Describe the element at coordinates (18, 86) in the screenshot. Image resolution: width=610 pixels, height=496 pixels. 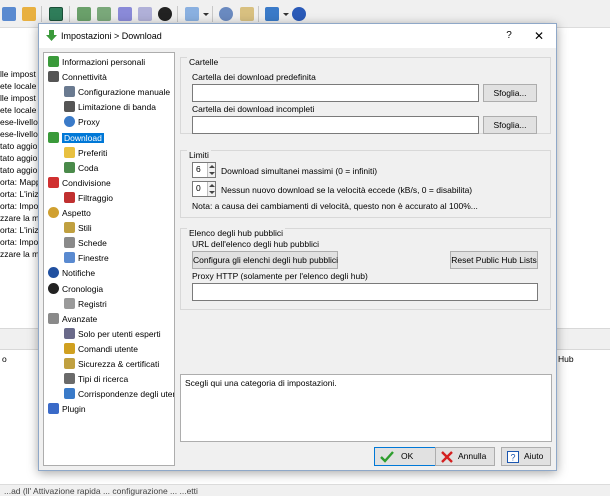
I see `log-line: ete locale` at that location.